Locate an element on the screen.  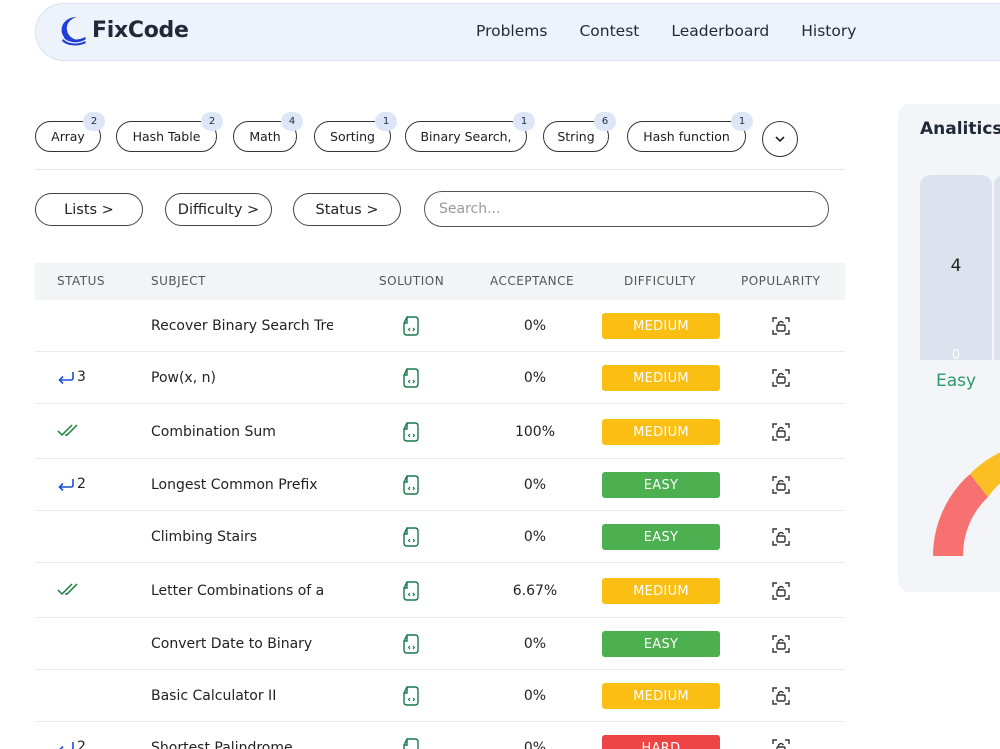
chevron-down-icon is located at coordinates (780, 138).